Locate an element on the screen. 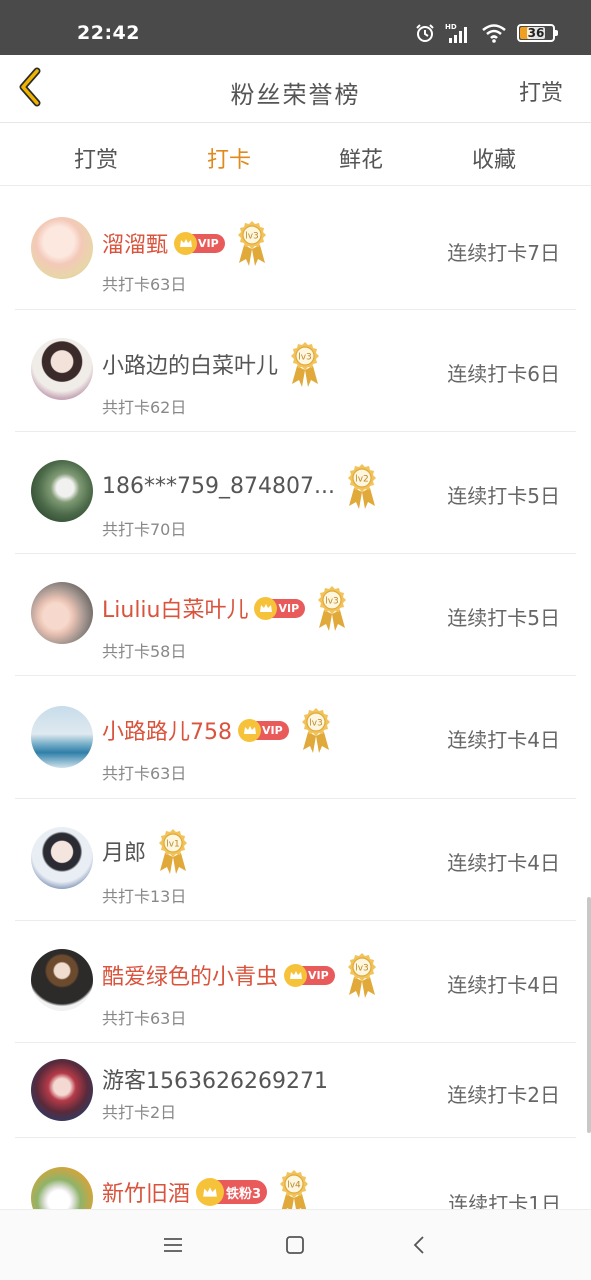 Image resolution: width=591 pixels, height=1280 pixels. system-nav-bar is located at coordinates (295, 1244).